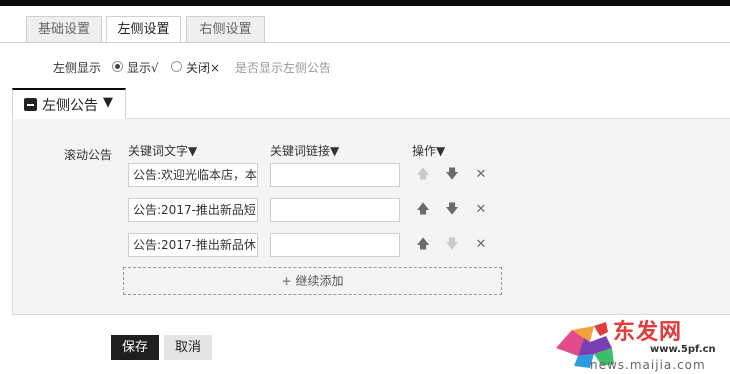 This screenshot has height=374, width=730. Describe the element at coordinates (193, 210) in the screenshot. I see `keyword-text-input: 公告:2017-推出新品短` at that location.